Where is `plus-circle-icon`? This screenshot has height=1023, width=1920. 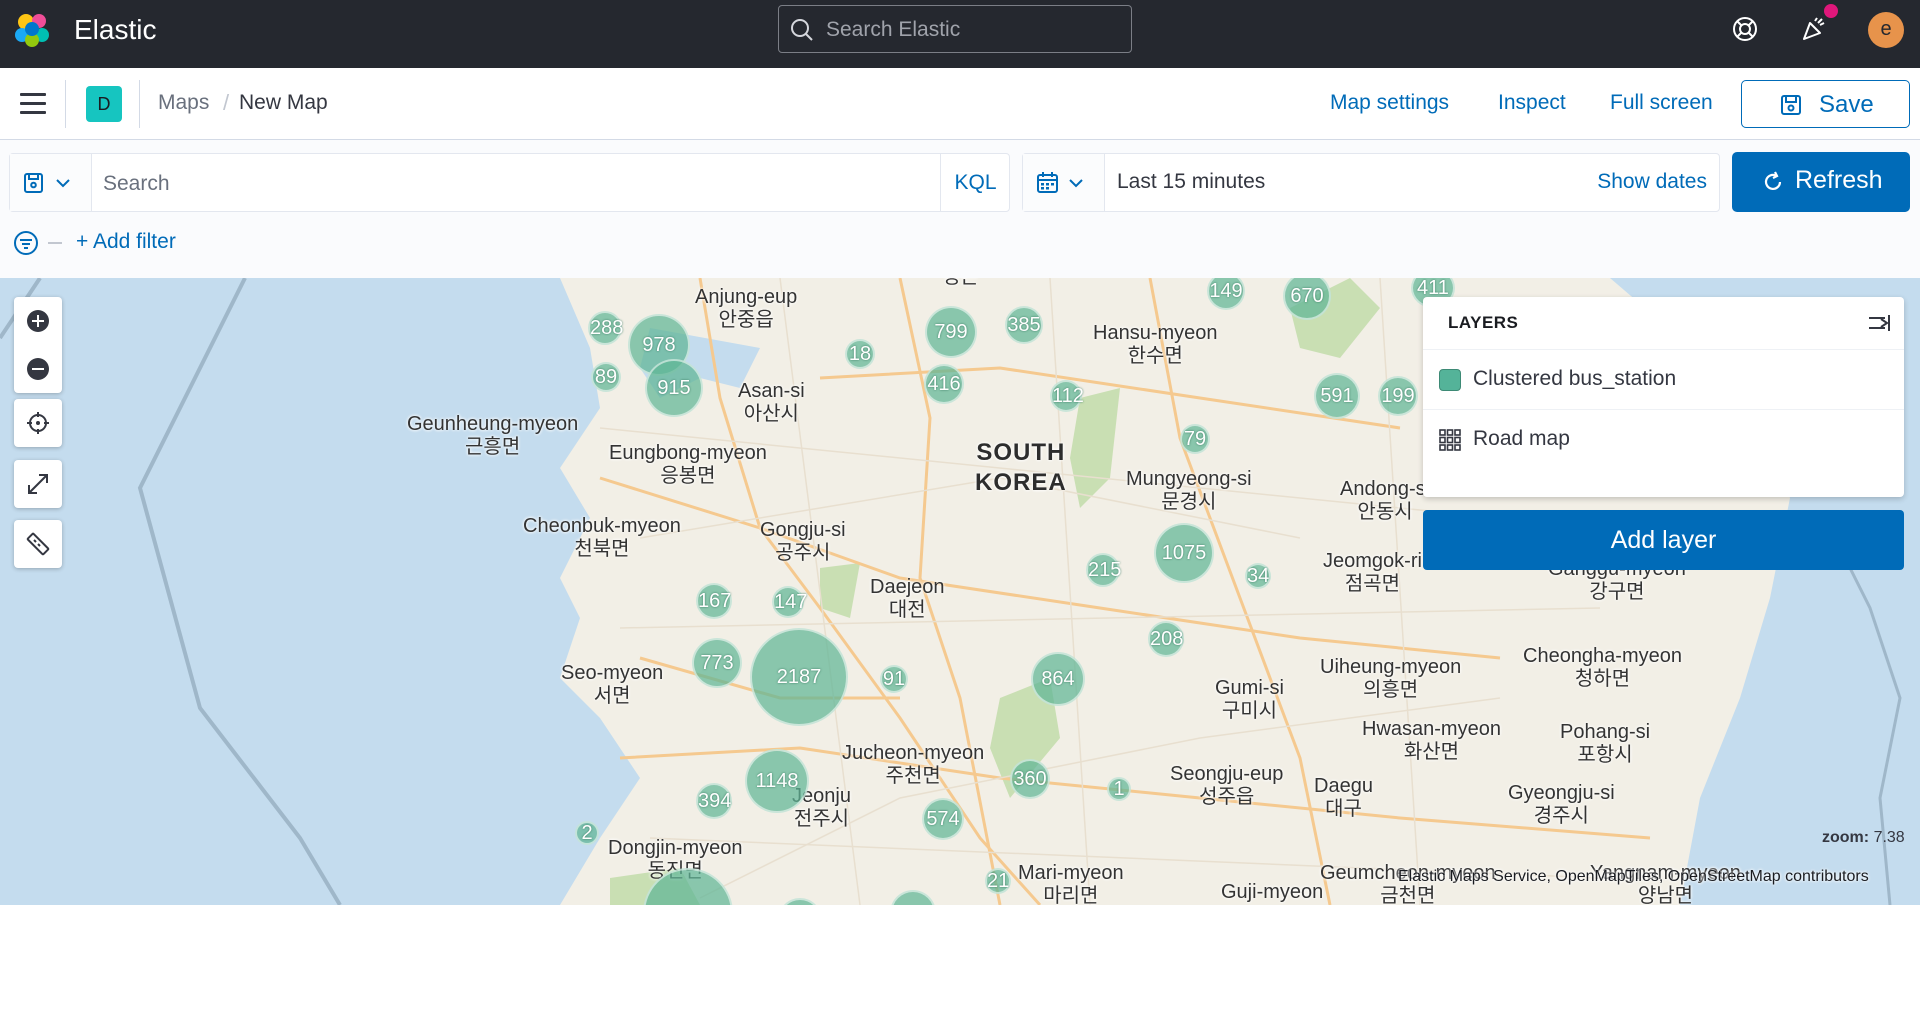
plus-circle-icon is located at coordinates (38, 321).